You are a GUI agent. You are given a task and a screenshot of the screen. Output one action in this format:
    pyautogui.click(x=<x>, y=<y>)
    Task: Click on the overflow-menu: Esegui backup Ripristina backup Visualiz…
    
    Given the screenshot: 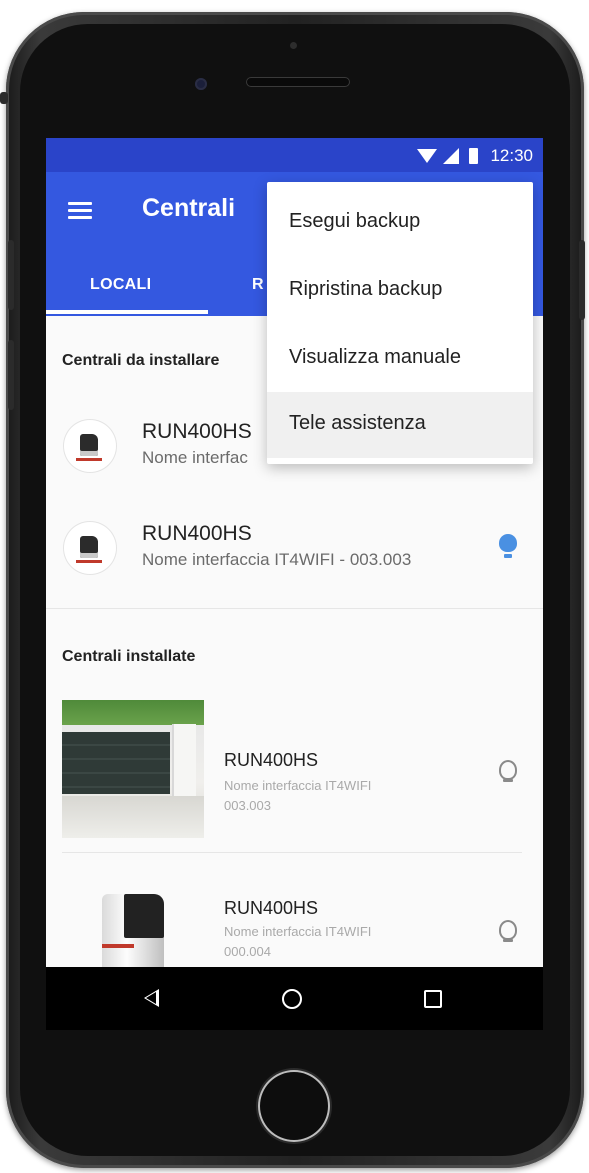 What is the action you would take?
    pyautogui.click(x=400, y=323)
    